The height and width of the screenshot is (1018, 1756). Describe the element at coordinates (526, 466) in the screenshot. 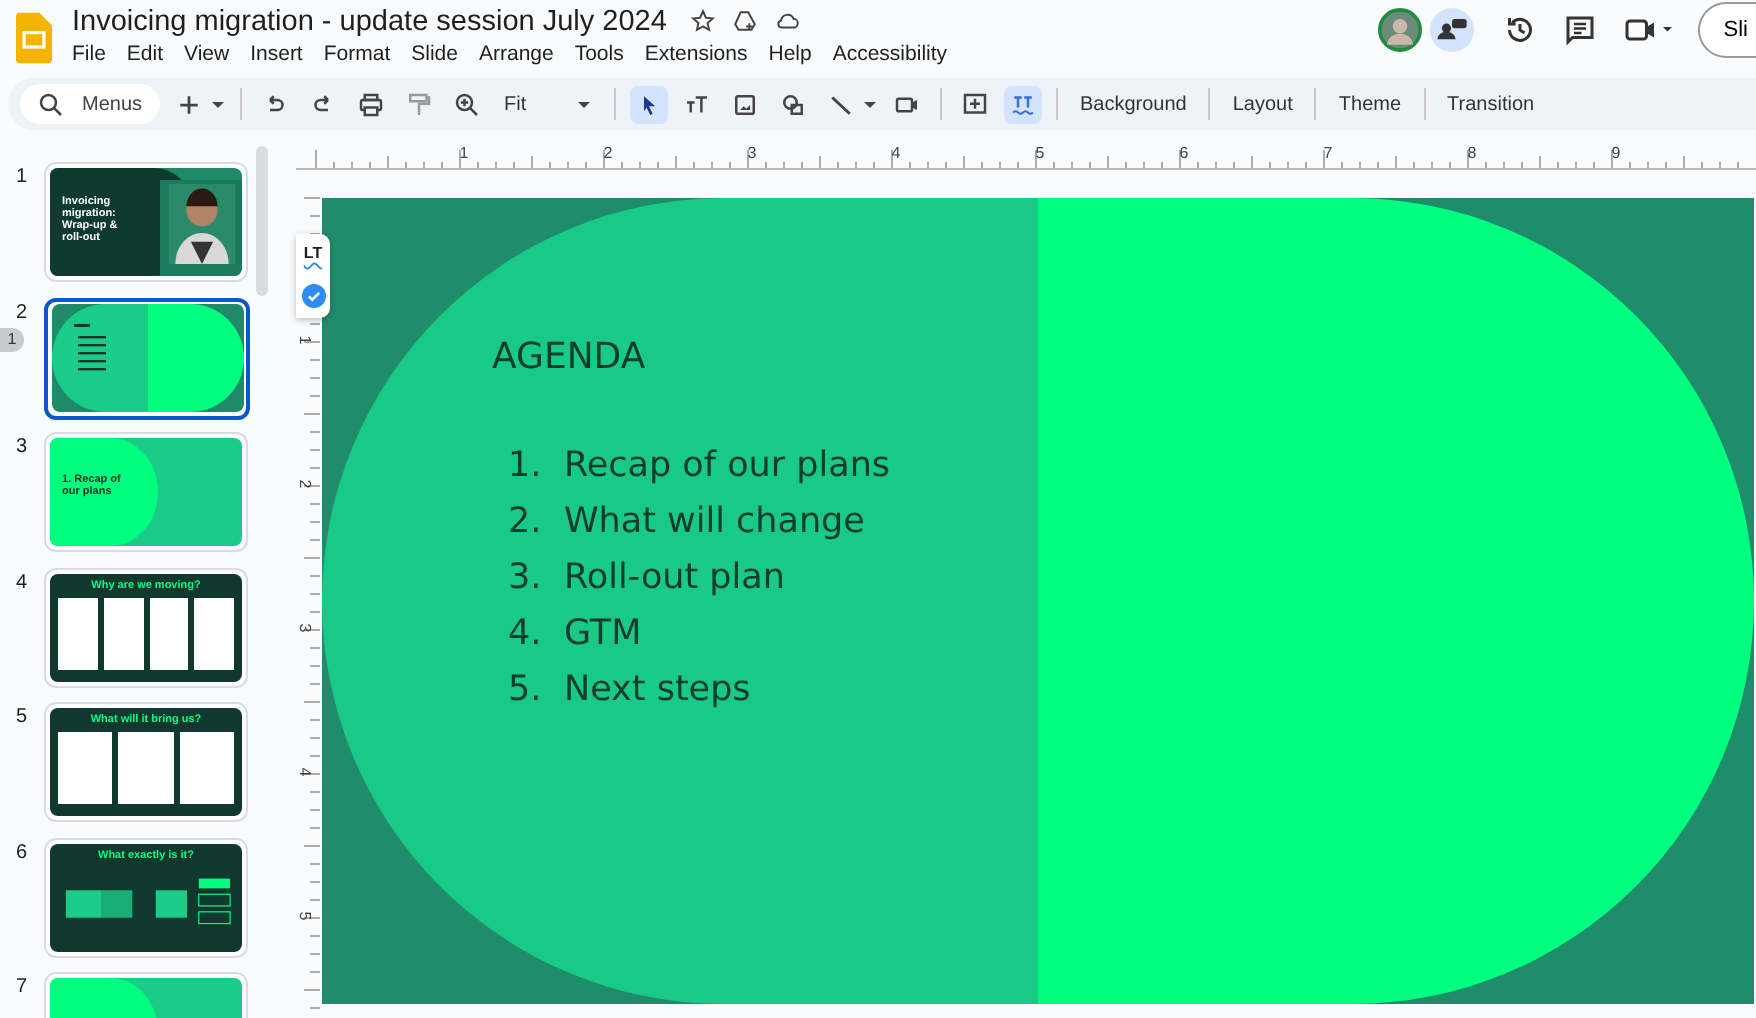

I see `list-number: 1.` at that location.